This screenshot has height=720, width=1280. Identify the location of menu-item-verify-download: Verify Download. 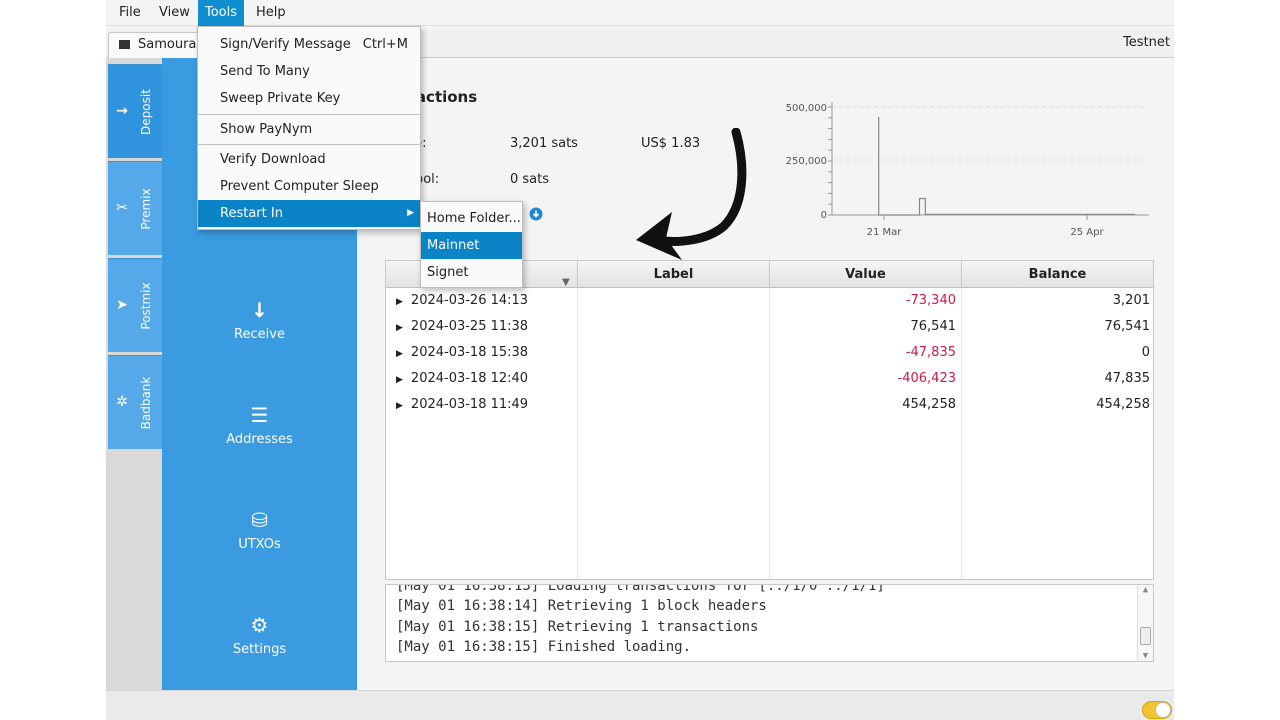
(309, 159).